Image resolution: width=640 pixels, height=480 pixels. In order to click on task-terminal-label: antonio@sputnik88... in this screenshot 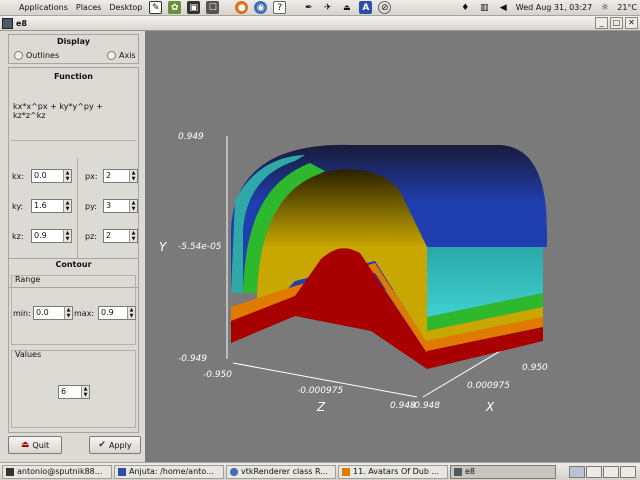, I will do `click(60, 471)`.